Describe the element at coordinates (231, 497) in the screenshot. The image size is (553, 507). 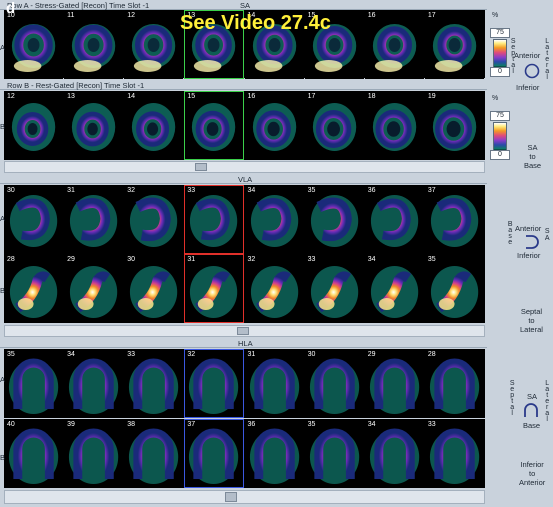
I see `hla-scroll-thumb` at that location.